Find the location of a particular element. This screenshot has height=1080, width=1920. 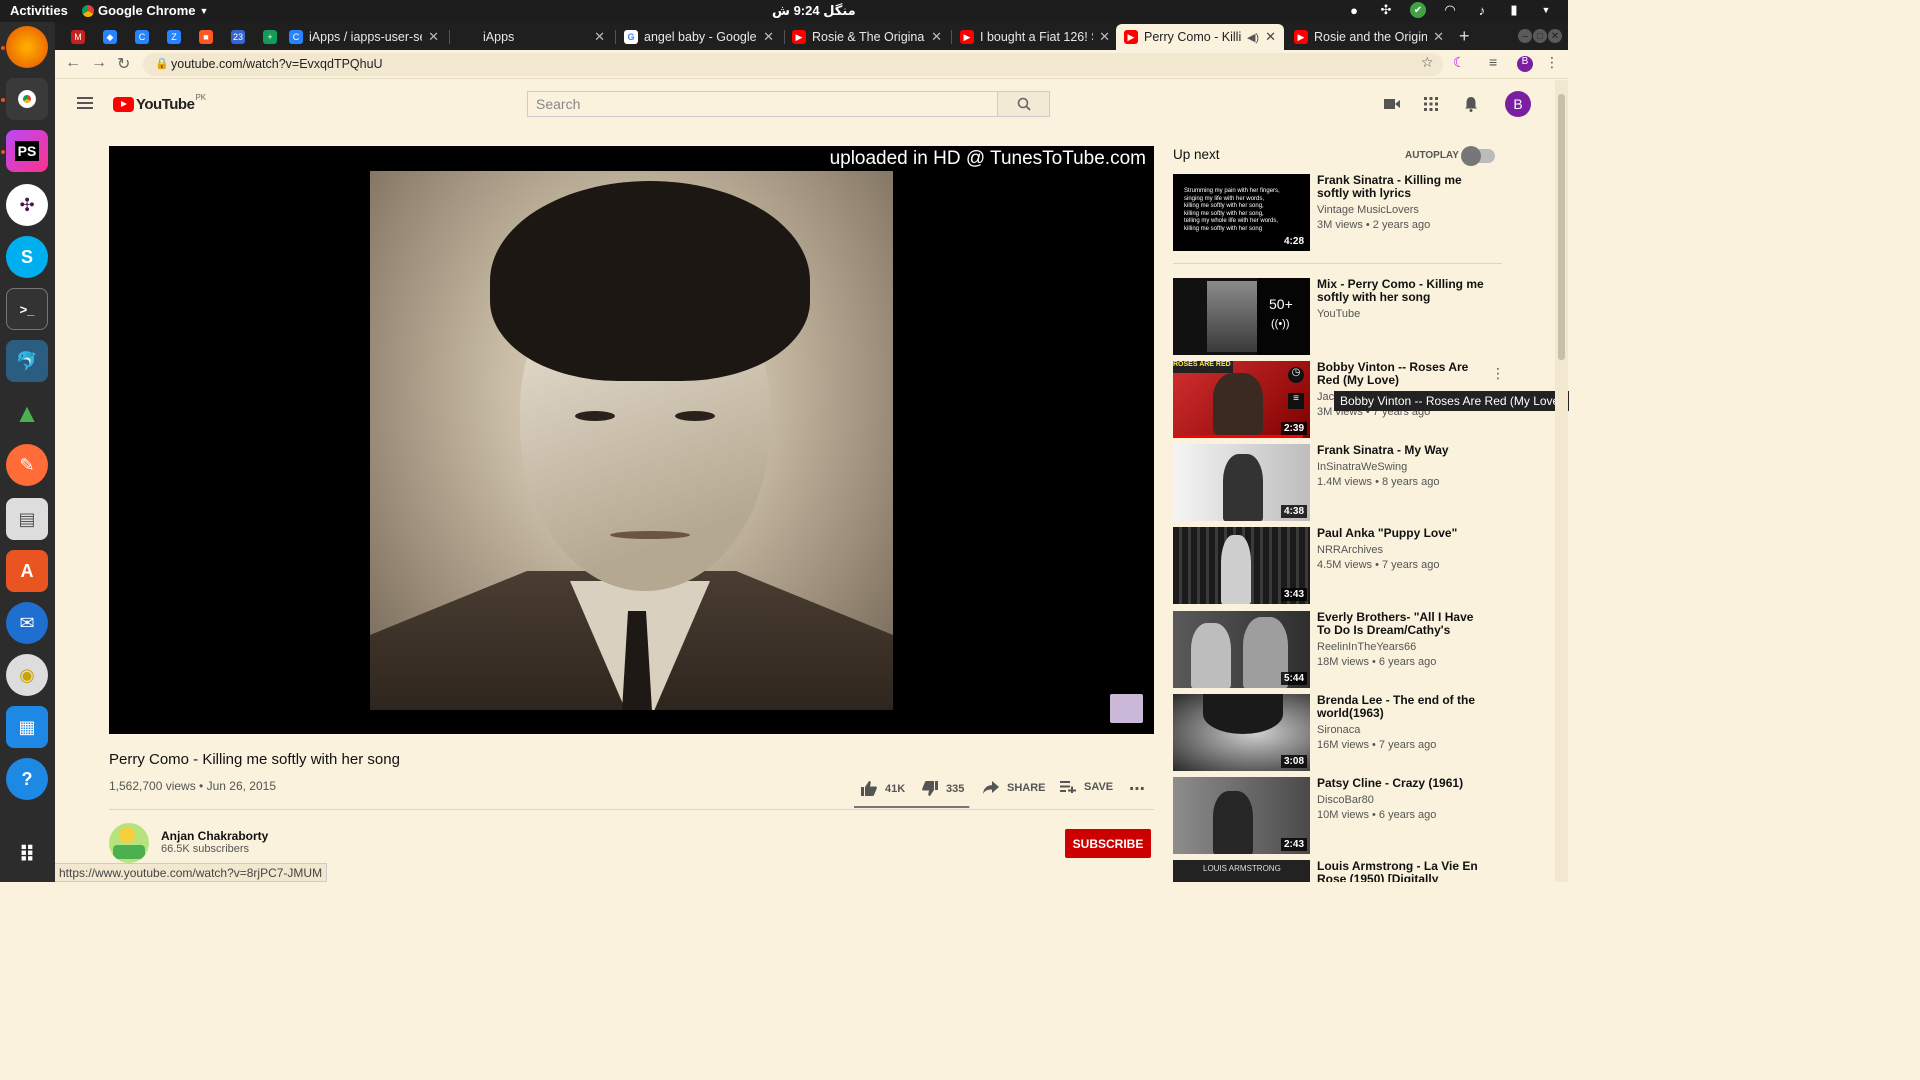

tab-iapps: iApps ✕ is located at coordinates (532, 37).